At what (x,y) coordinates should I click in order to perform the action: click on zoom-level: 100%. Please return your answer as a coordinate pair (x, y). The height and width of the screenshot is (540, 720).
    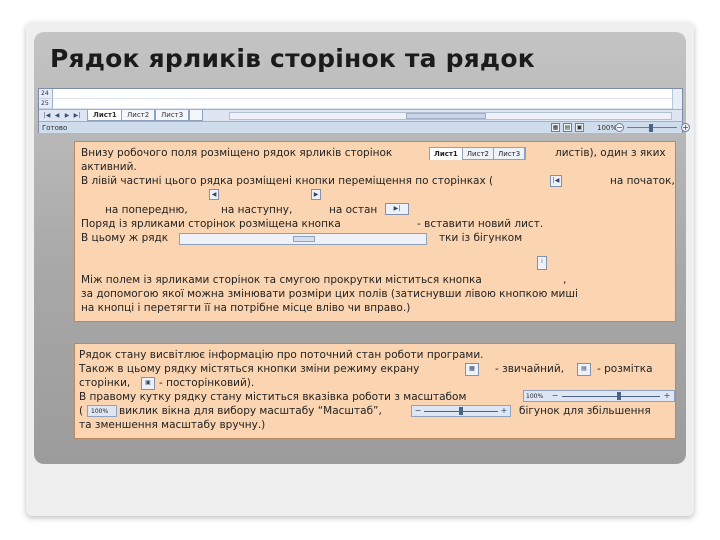
    Looking at the image, I should click on (607, 128).